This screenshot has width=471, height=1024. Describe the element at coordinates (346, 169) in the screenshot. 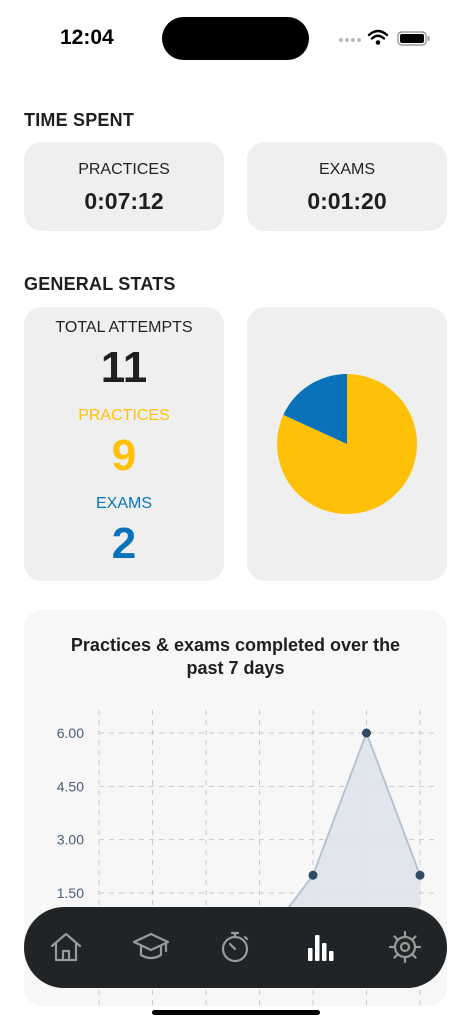

I see `exams-time-label: EXAMS` at that location.